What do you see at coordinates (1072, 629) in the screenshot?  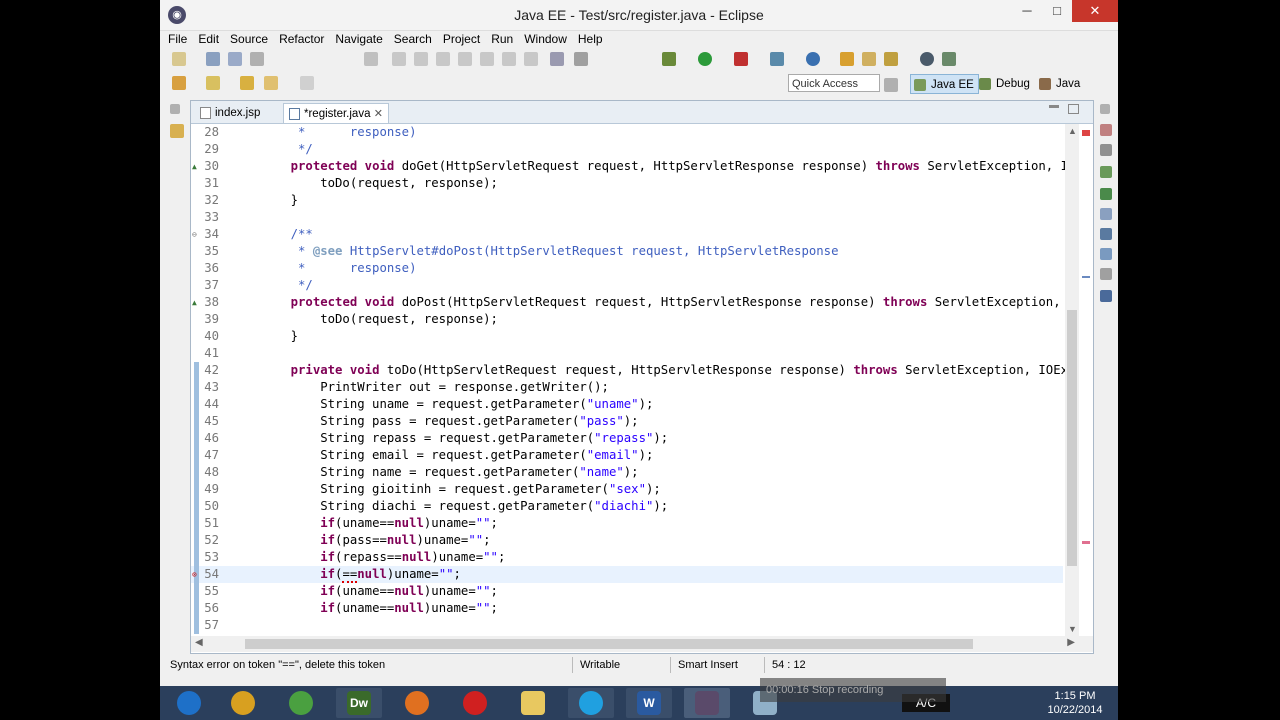 I see `scroll-down-icon: ▼` at bounding box center [1072, 629].